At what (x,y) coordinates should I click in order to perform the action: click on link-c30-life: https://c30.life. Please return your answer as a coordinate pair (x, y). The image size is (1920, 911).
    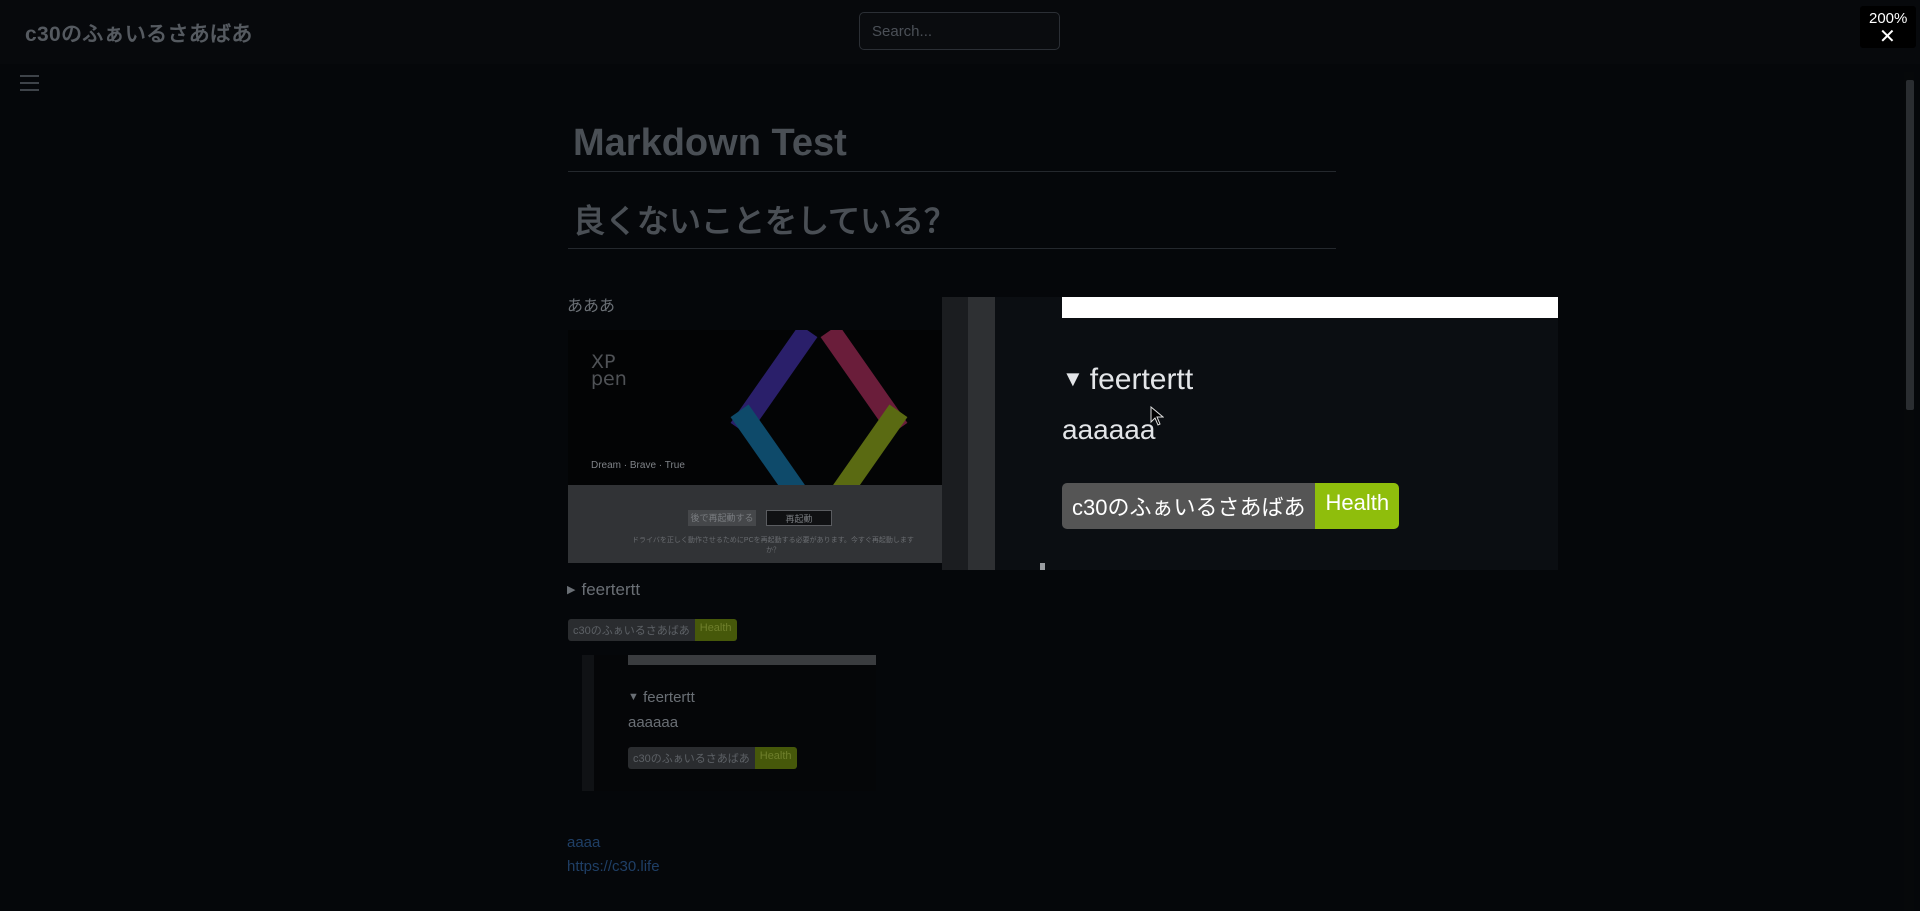
    Looking at the image, I should click on (613, 866).